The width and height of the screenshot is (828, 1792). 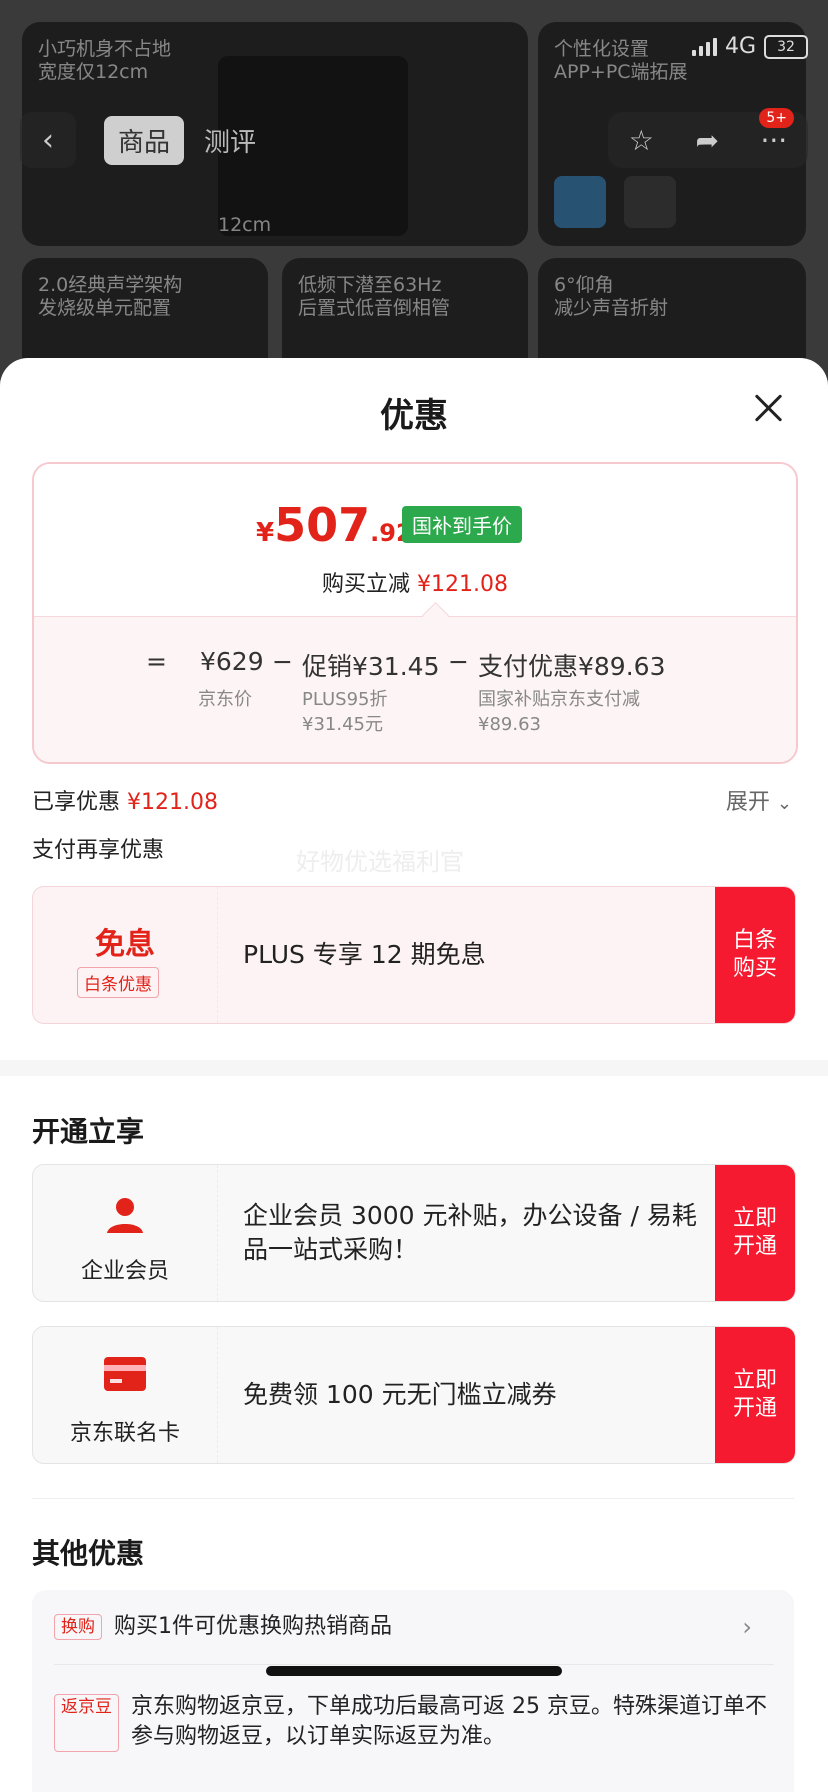 I want to click on signal-icon, so click(x=704, y=46).